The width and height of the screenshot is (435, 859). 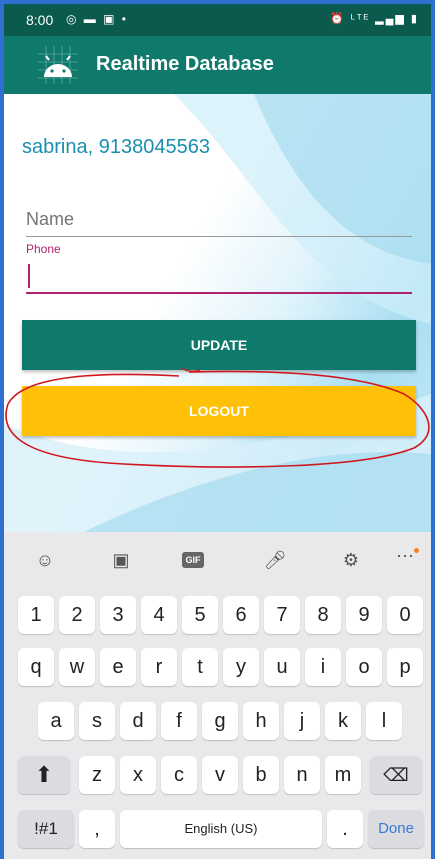 I want to click on app-bar: Realtime Database, so click(x=217, y=65).